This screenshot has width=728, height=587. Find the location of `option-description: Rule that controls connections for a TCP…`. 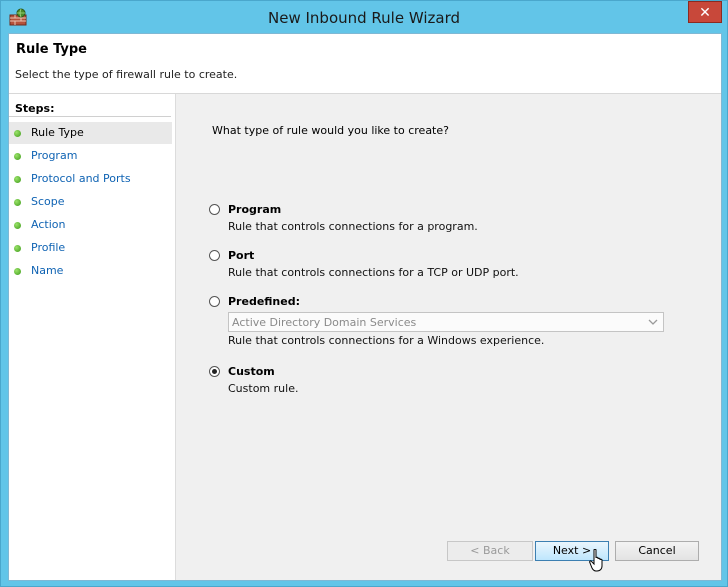

option-description: Rule that controls connections for a TCP… is located at coordinates (373, 272).